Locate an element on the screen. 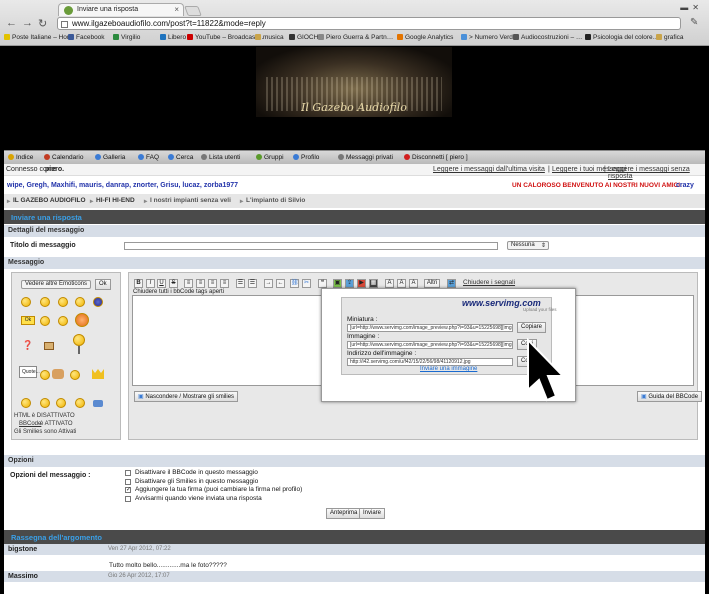 Image resolution: width=709 pixels, height=594 pixels. send-button: Inviare is located at coordinates (372, 513).